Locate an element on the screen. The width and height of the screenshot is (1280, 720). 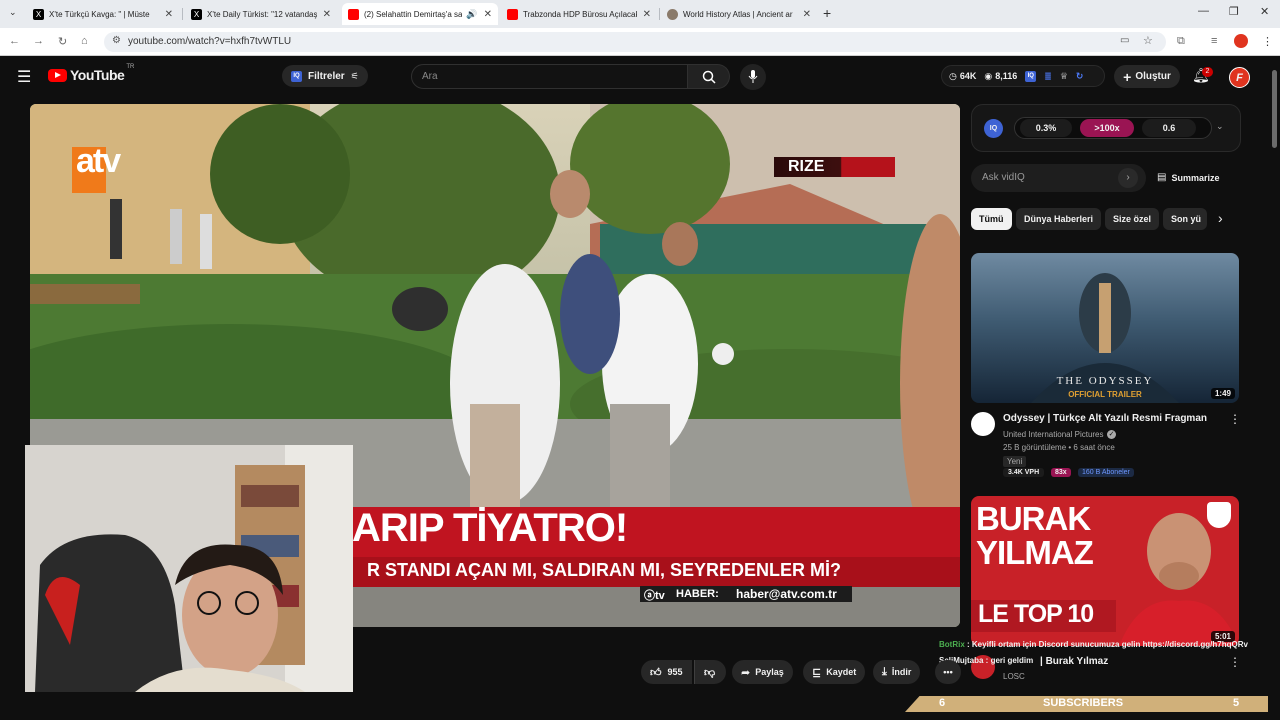
url-text: youtube.com/watch?v=hxfh7tvWTLU is located at coordinates (210, 41).